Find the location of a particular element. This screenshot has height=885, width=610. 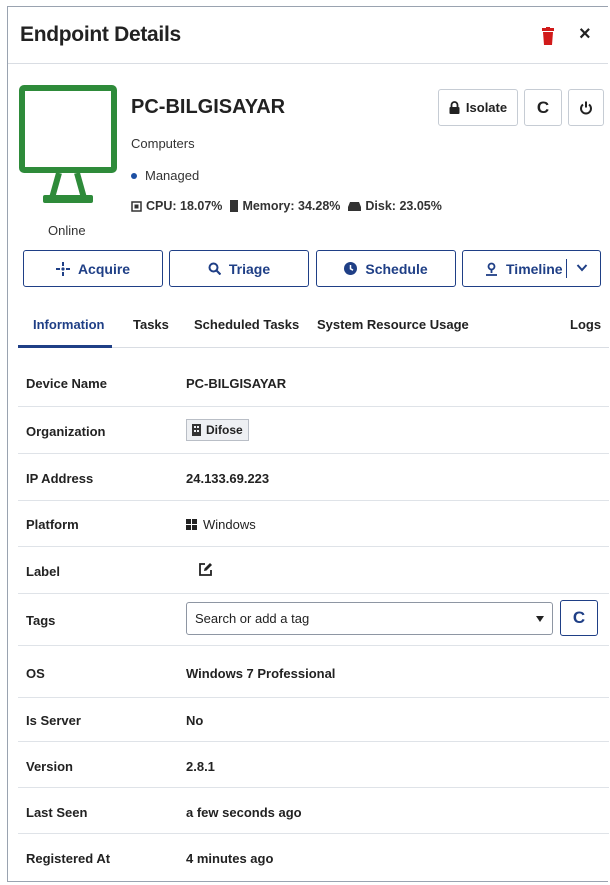

managed-label: Managed is located at coordinates (172, 175).